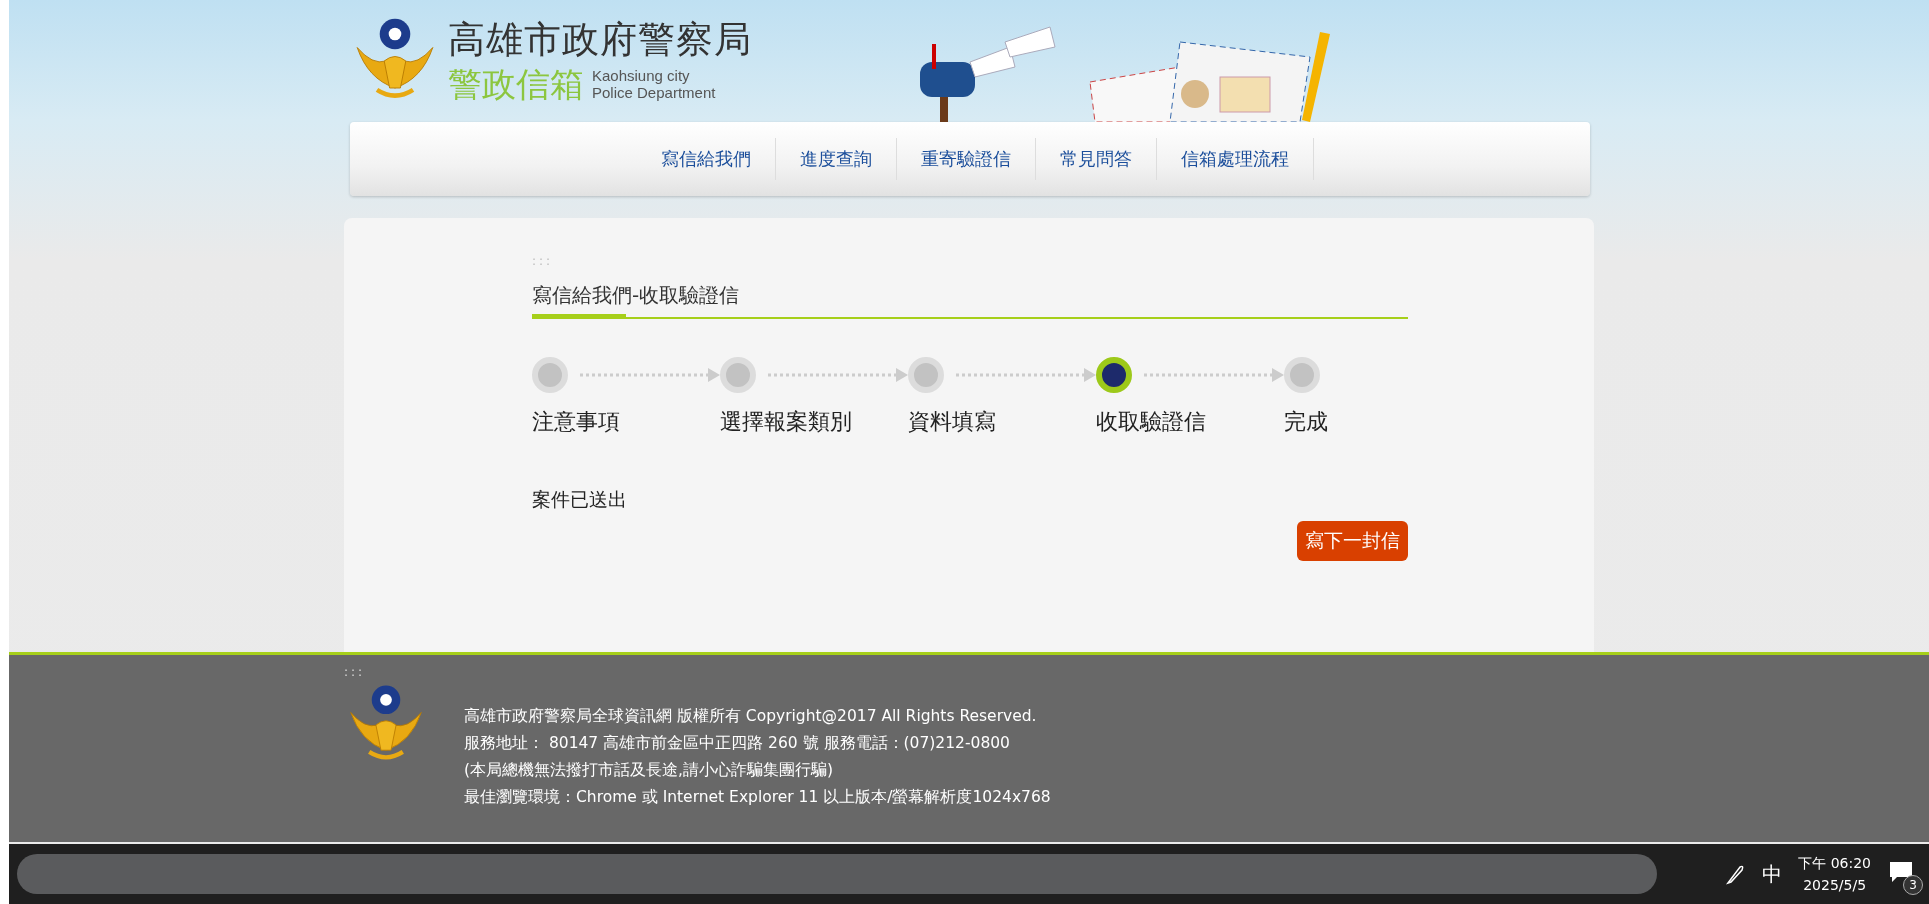  What do you see at coordinates (516, 84) in the screenshot?
I see `site-subtitle: 警政信箱` at bounding box center [516, 84].